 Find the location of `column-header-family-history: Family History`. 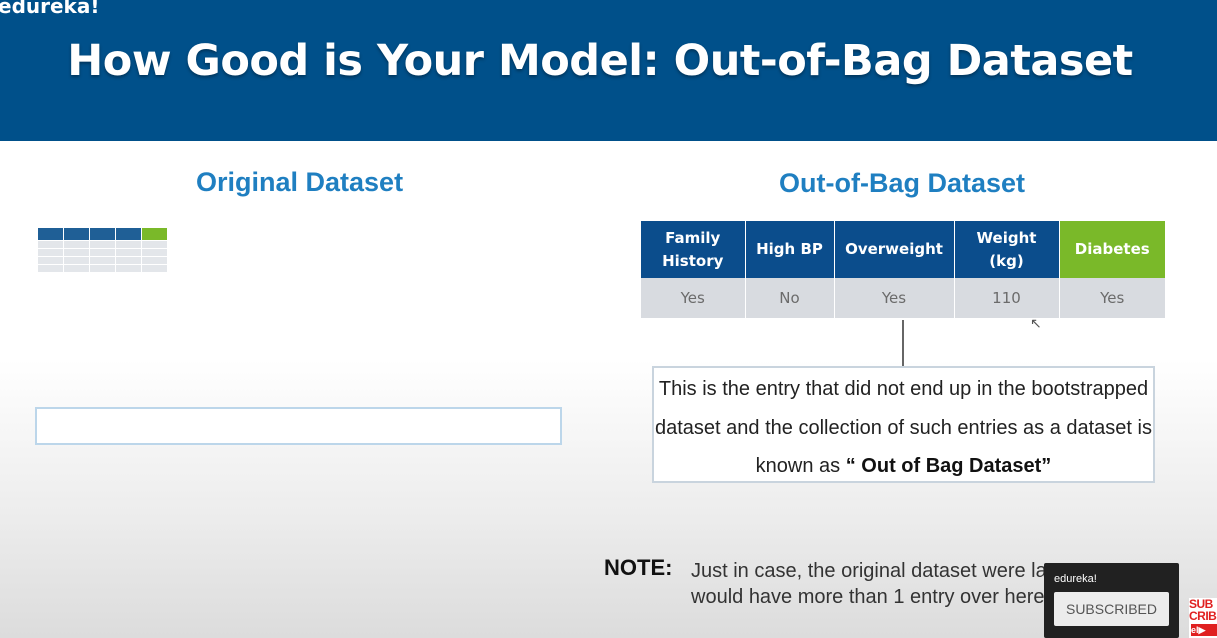

column-header-family-history: Family History is located at coordinates (693, 249).